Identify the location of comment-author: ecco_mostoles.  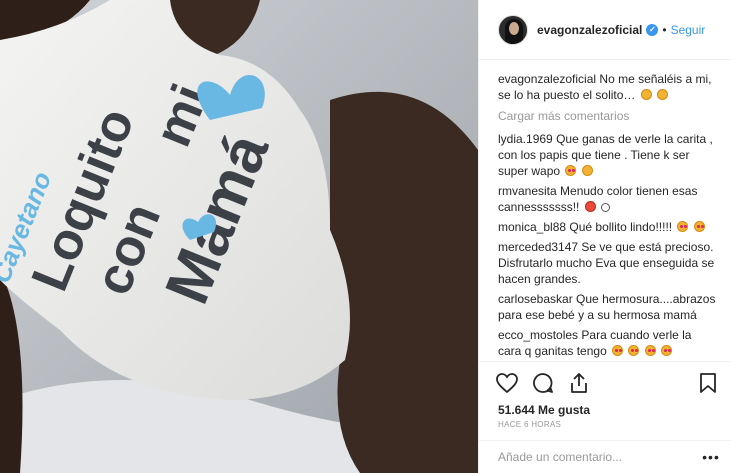
(538, 335).